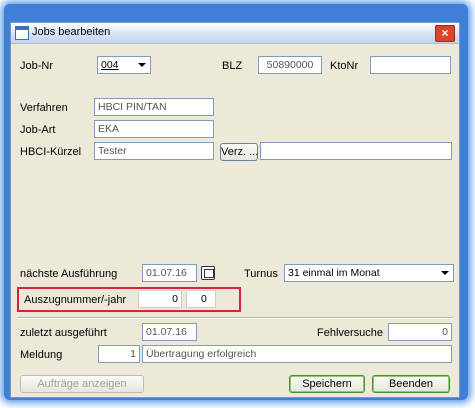 This screenshot has height=408, width=475. Describe the element at coordinates (82, 384) in the screenshot. I see `auftraege-anzeigen-button: Aufträge anzeigen` at that location.